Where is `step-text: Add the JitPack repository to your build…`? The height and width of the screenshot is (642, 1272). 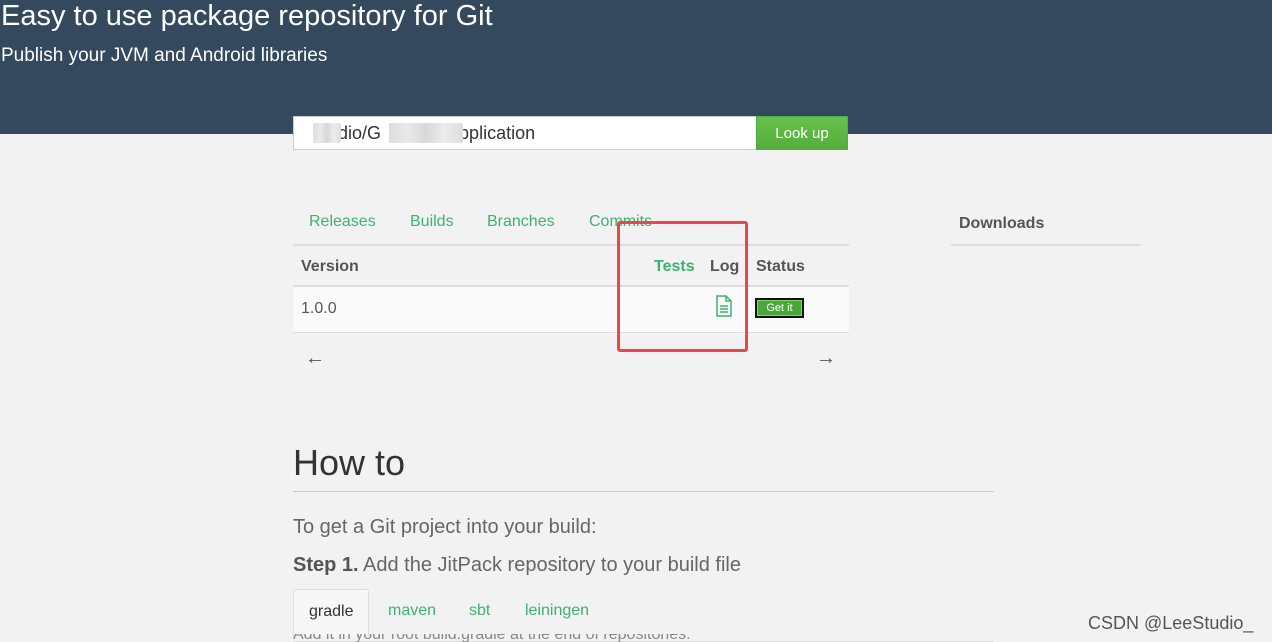 step-text: Add the JitPack repository to your build… is located at coordinates (549, 565).